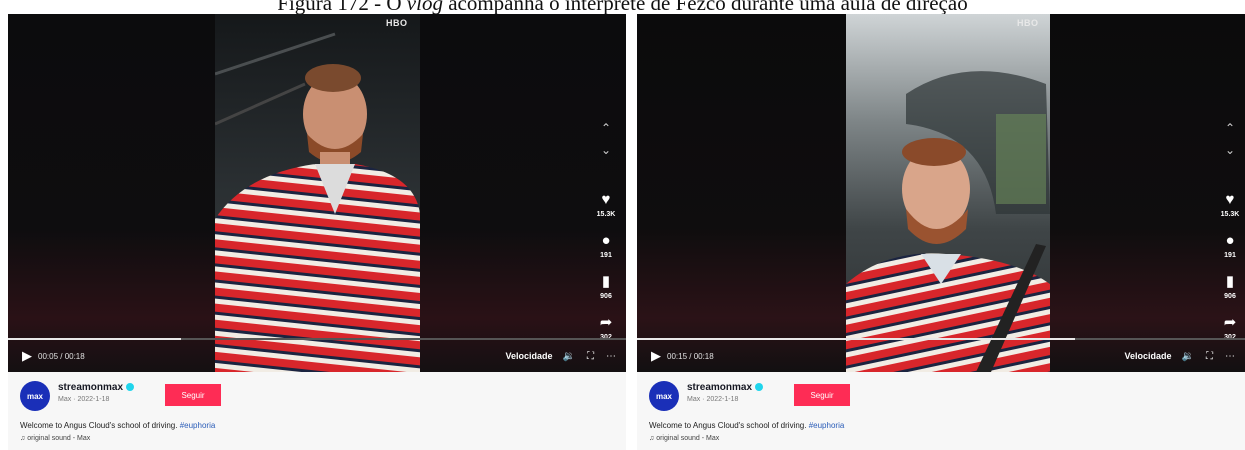 The height and width of the screenshot is (450, 1245). What do you see at coordinates (941, 356) in the screenshot?
I see `player-controls: ▶ 00:15 / 00:18 Velocidade 🔉 ⛶ ⋯` at bounding box center [941, 356].